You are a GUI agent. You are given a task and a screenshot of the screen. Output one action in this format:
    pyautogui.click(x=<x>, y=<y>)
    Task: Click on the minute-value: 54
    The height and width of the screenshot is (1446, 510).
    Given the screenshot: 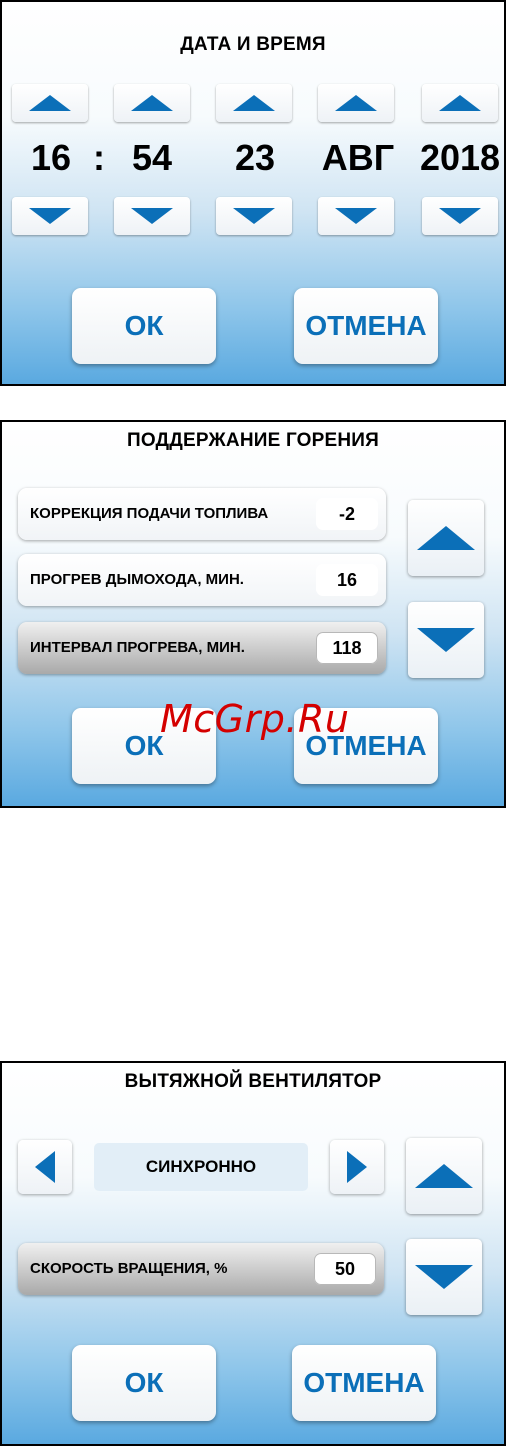 What is the action you would take?
    pyautogui.click(x=152, y=157)
    